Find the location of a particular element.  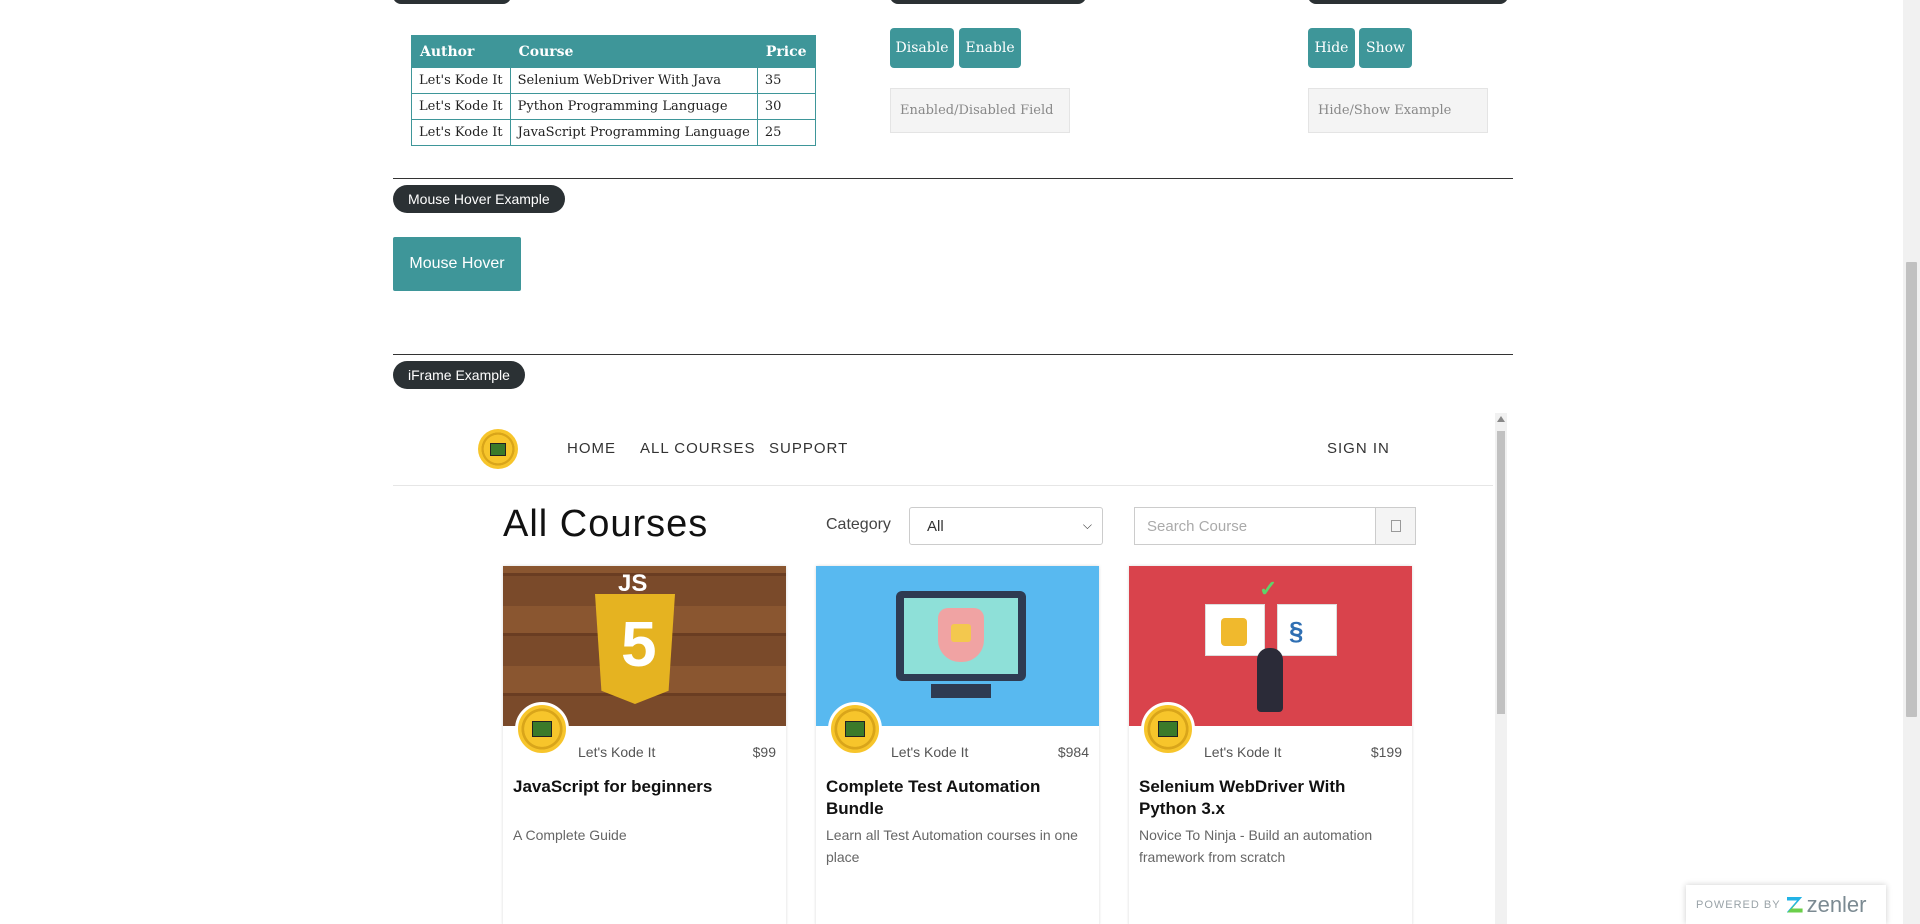

zenler-logo-icon is located at coordinates (1794, 904).